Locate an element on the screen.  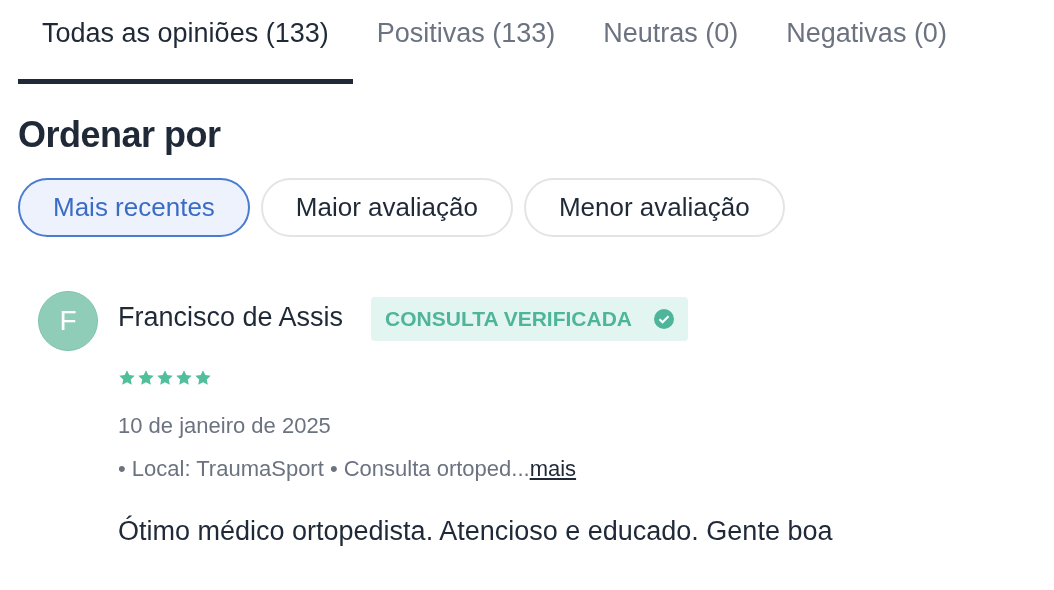
review-date: 10 de janeiro de 2025 is located at coordinates (225, 426).